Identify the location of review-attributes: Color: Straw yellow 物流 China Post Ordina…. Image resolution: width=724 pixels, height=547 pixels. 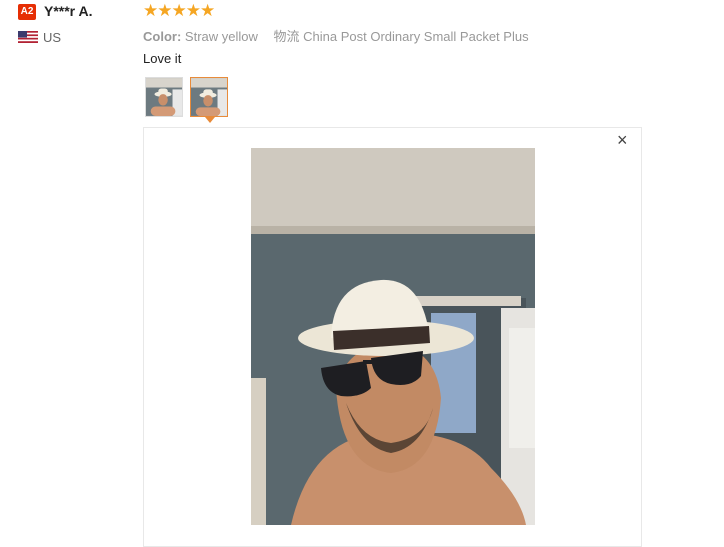
(336, 35).